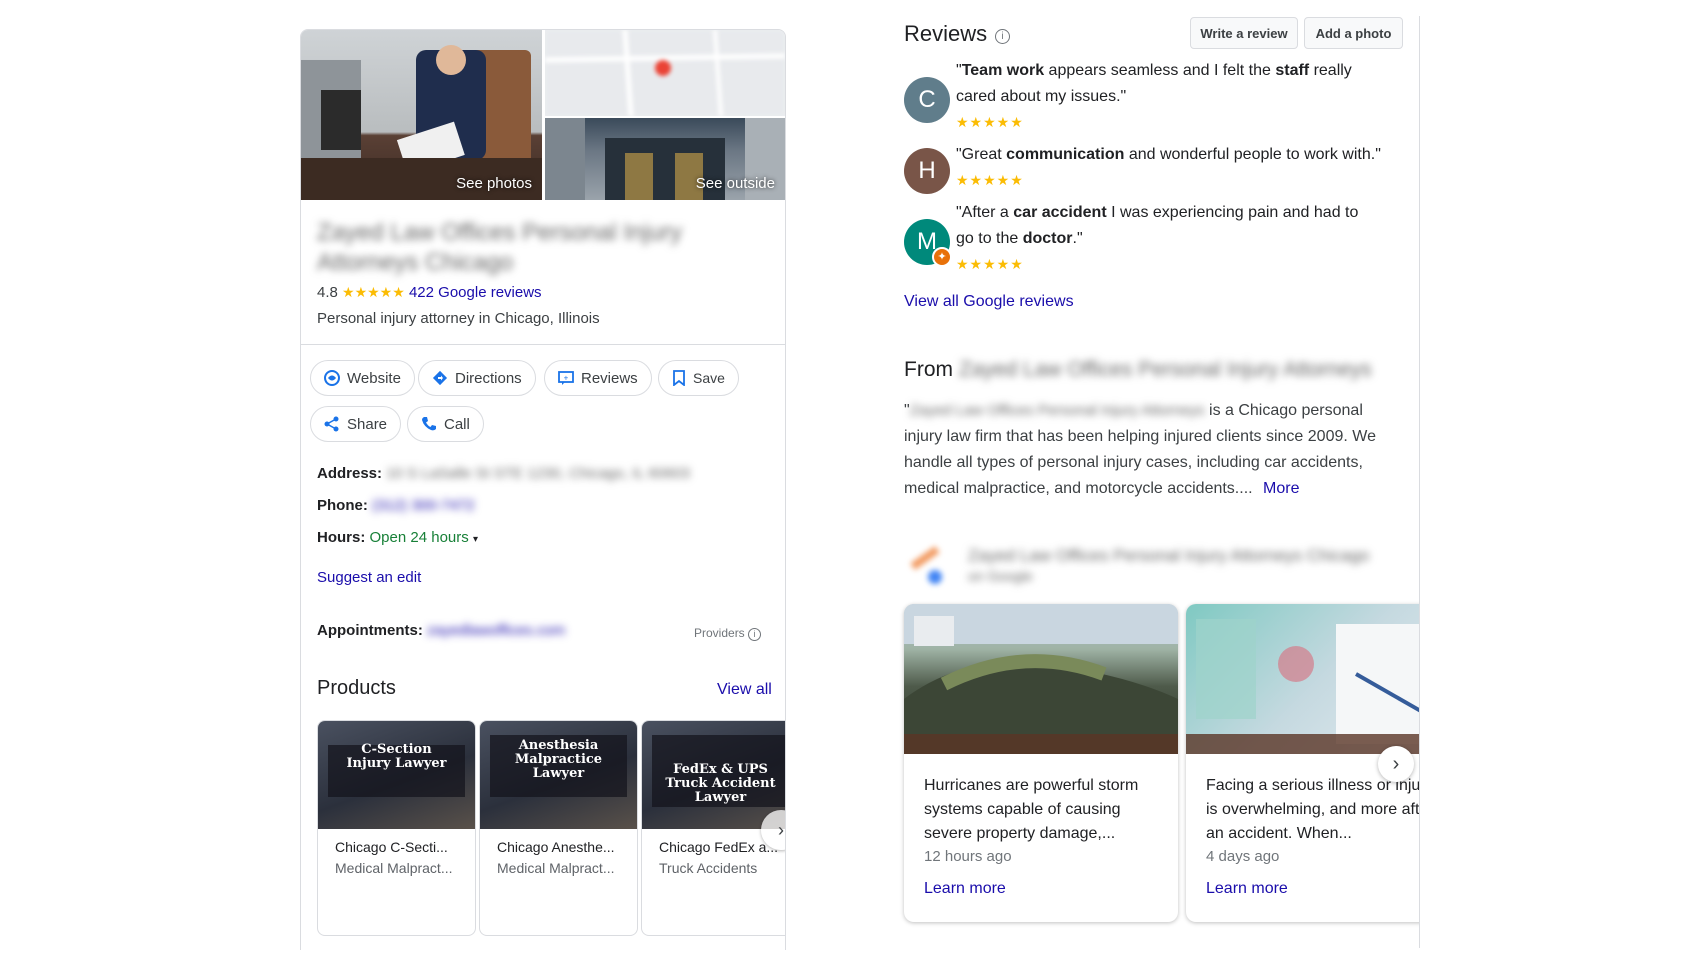  What do you see at coordinates (609, 378) in the screenshot?
I see `reviews-label: Reviews` at bounding box center [609, 378].